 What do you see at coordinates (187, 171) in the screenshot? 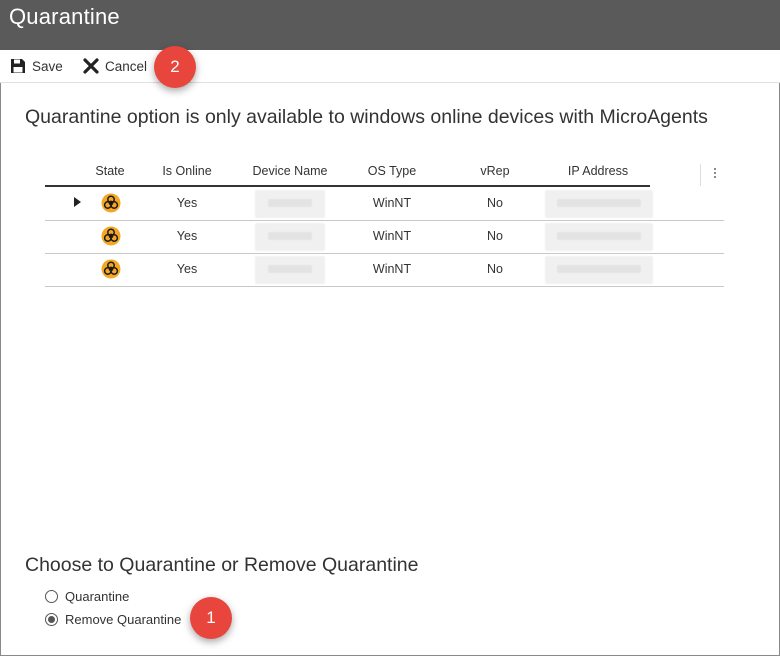
I see `column-header-is-online: Is Online` at bounding box center [187, 171].